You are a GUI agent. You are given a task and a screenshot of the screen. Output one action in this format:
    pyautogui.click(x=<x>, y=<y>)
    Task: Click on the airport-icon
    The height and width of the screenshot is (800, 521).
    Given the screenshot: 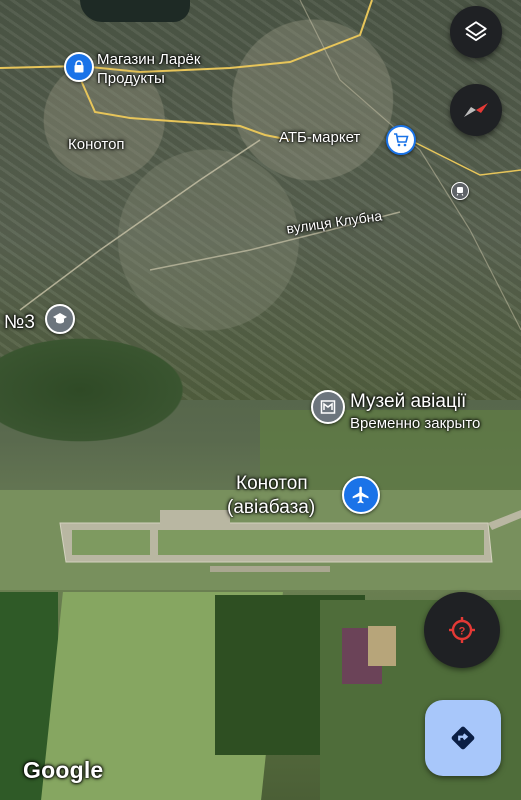 What is the action you would take?
    pyautogui.click(x=360, y=495)
    